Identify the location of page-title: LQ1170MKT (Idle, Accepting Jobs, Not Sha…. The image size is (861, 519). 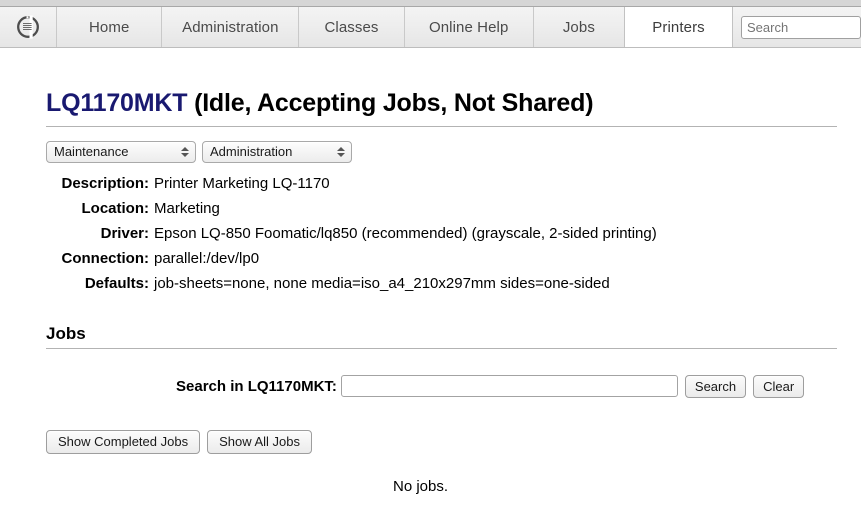
(430, 87).